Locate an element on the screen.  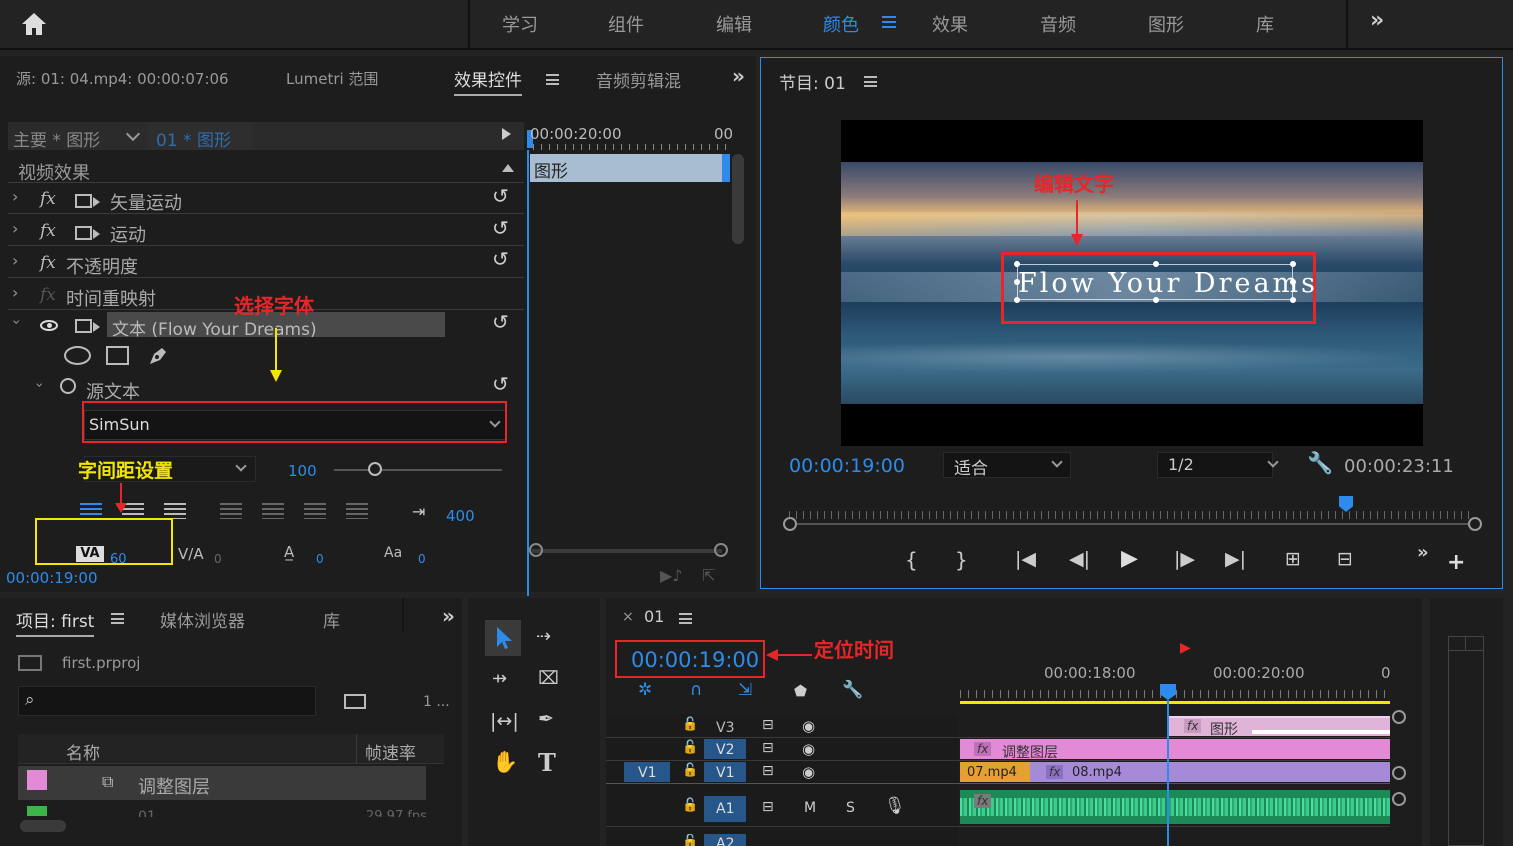
tracking-value: 0 is located at coordinates (218, 559).